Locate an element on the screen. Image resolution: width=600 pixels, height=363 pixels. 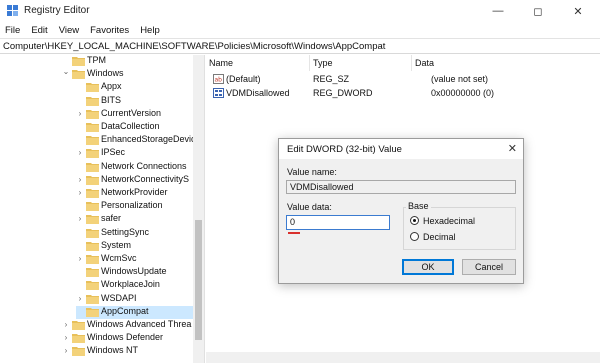
tree-item: › IPSec is located at coordinates (134, 153).